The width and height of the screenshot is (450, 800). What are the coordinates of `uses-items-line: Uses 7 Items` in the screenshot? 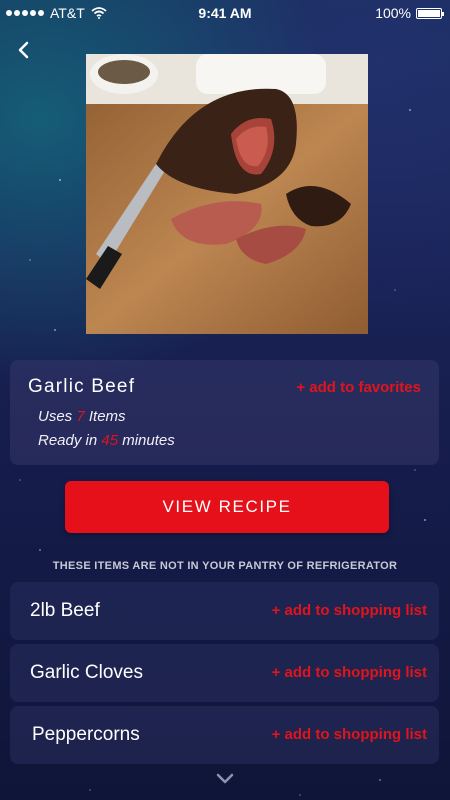 It's located at (82, 416).